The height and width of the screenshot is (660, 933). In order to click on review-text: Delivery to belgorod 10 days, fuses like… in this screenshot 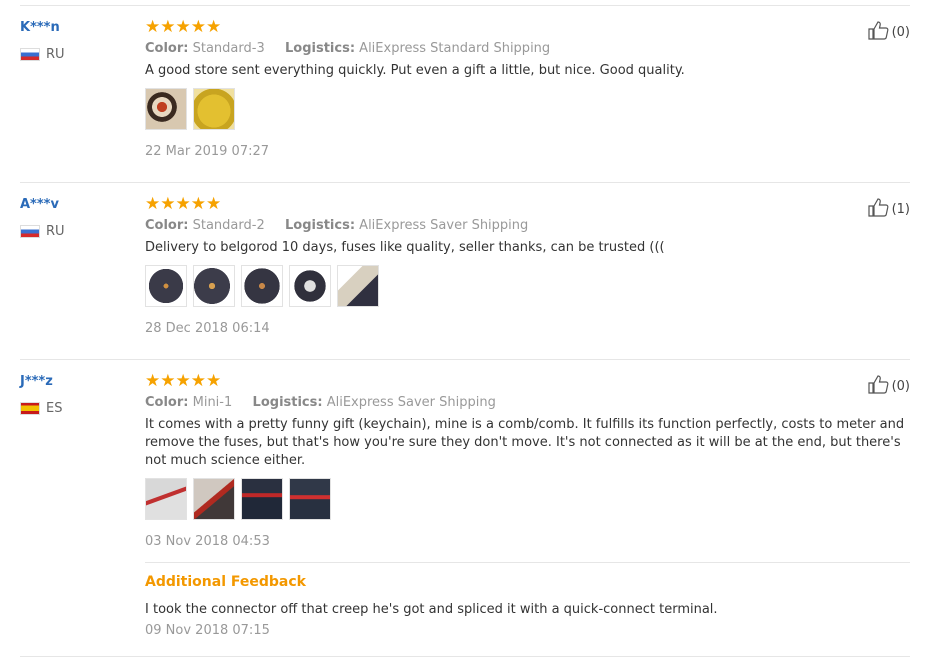, I will do `click(405, 247)`.